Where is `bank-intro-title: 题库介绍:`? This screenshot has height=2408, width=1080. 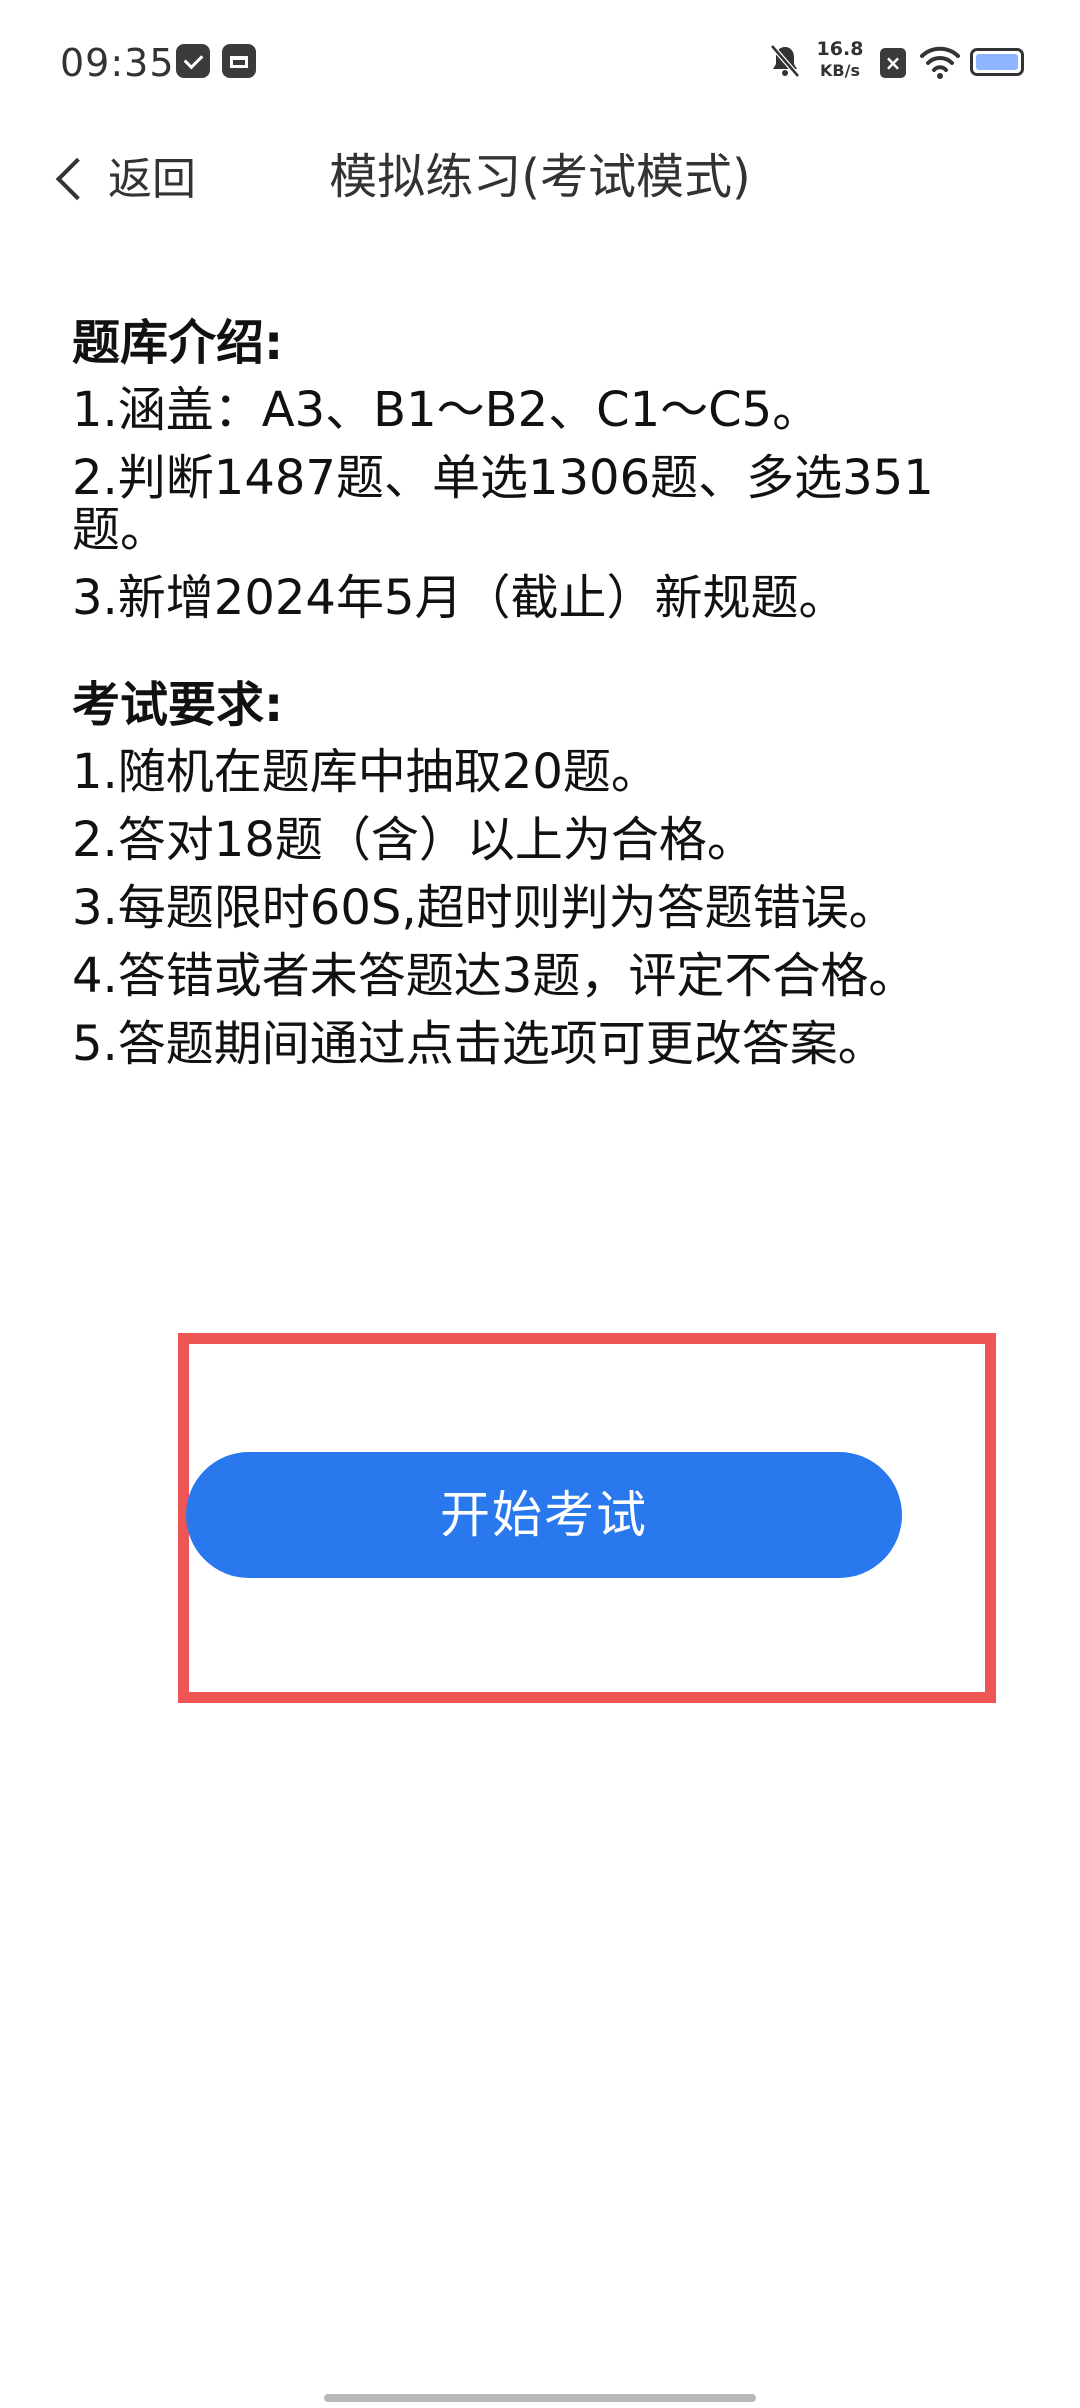
bank-intro-title: 题库介绍: is located at coordinates (178, 343).